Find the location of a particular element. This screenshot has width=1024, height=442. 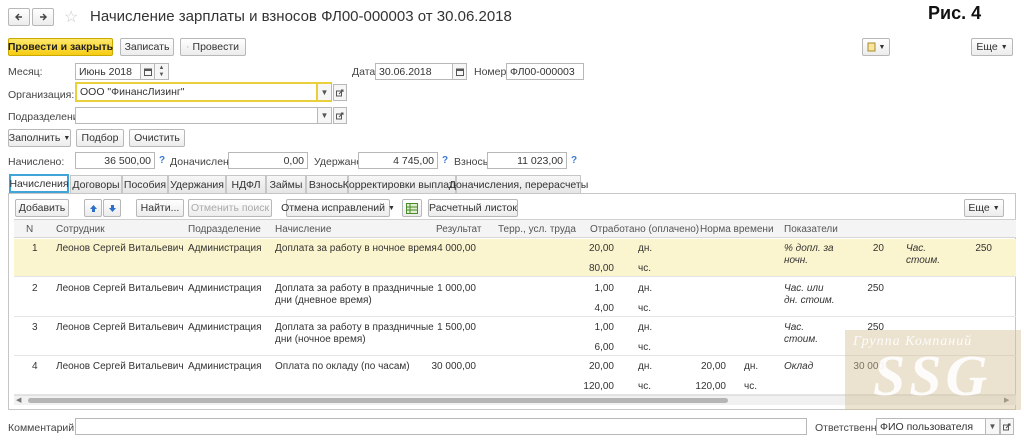

col-worked: Отработано (оплачено) is located at coordinates (644, 229).